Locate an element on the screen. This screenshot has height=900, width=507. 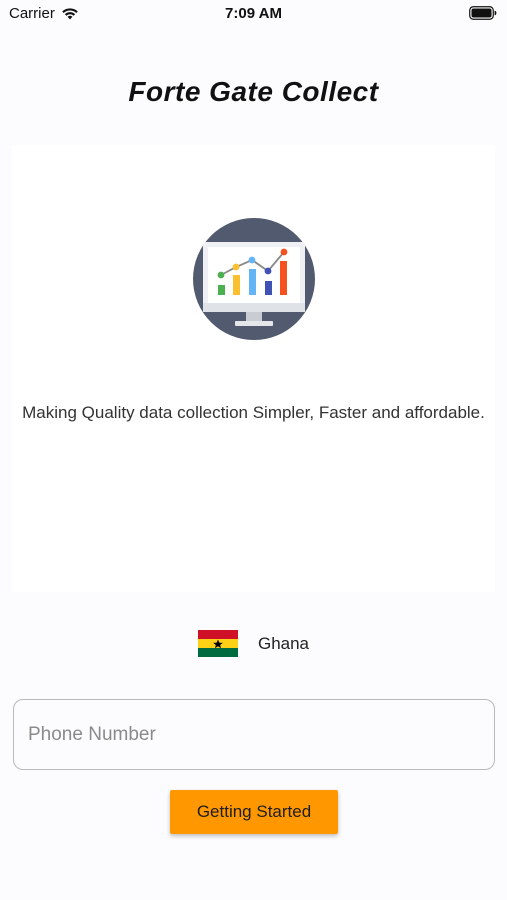
ghana-flag-icon is located at coordinates (217, 643).